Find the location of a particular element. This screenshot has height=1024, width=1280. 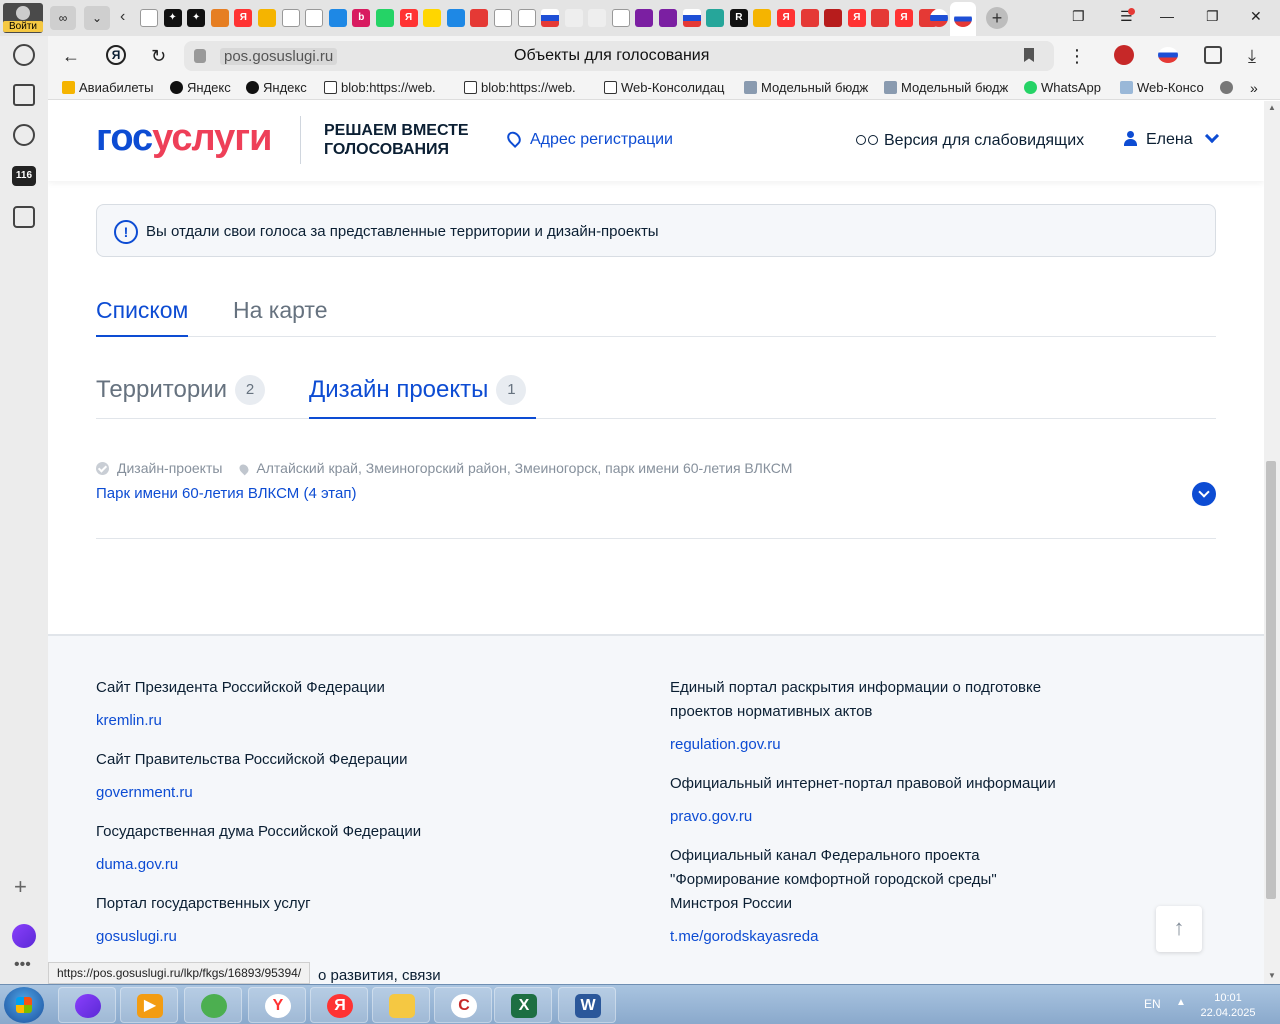

history-clock-icon is located at coordinates (24, 55).